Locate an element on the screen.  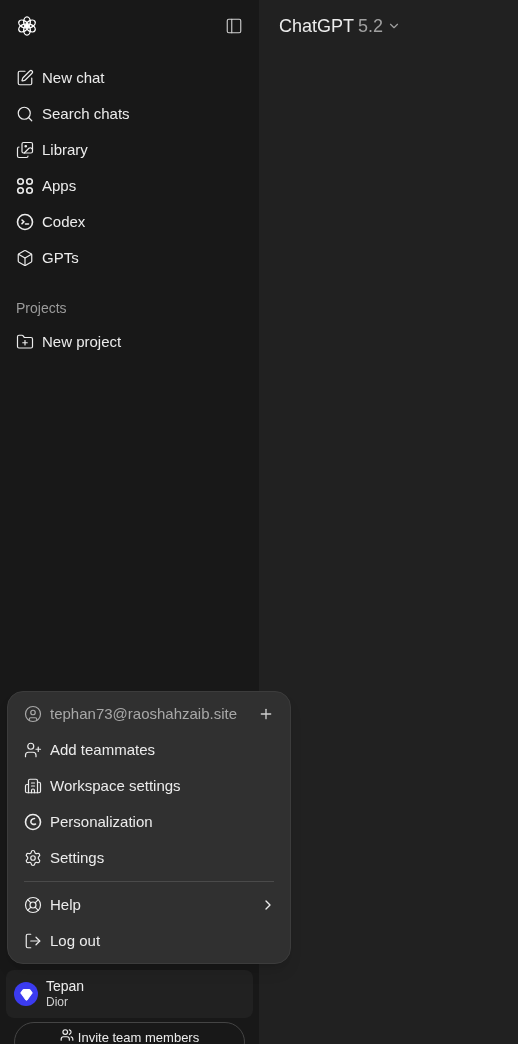
section-heading: Projects is located at coordinates (41, 308).